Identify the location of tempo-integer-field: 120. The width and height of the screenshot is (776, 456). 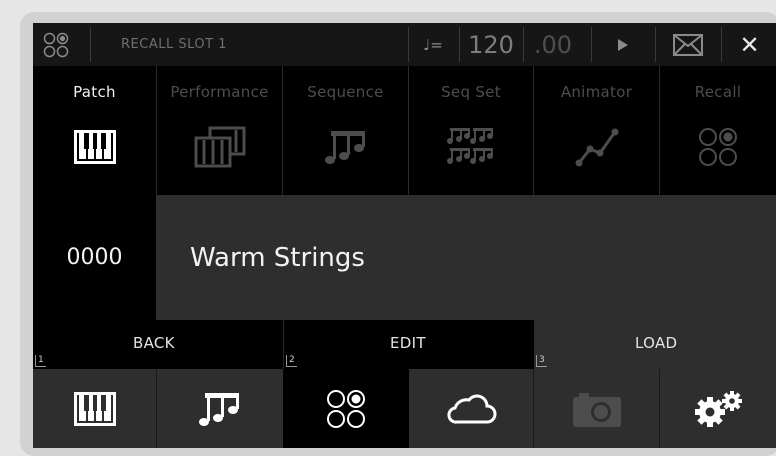
(491, 44).